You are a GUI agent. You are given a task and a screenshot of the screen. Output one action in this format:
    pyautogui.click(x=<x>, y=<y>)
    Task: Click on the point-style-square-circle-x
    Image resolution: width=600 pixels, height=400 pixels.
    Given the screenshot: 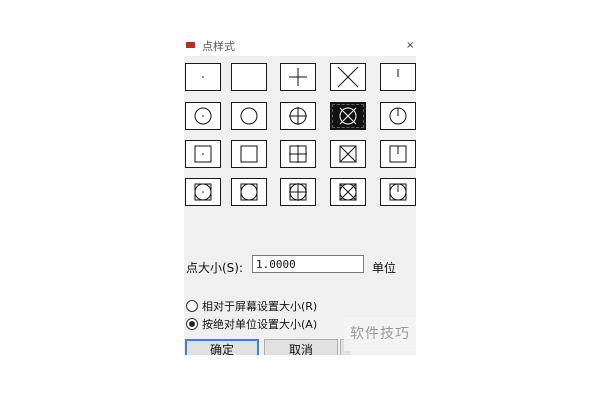 What is the action you would take?
    pyautogui.click(x=348, y=192)
    